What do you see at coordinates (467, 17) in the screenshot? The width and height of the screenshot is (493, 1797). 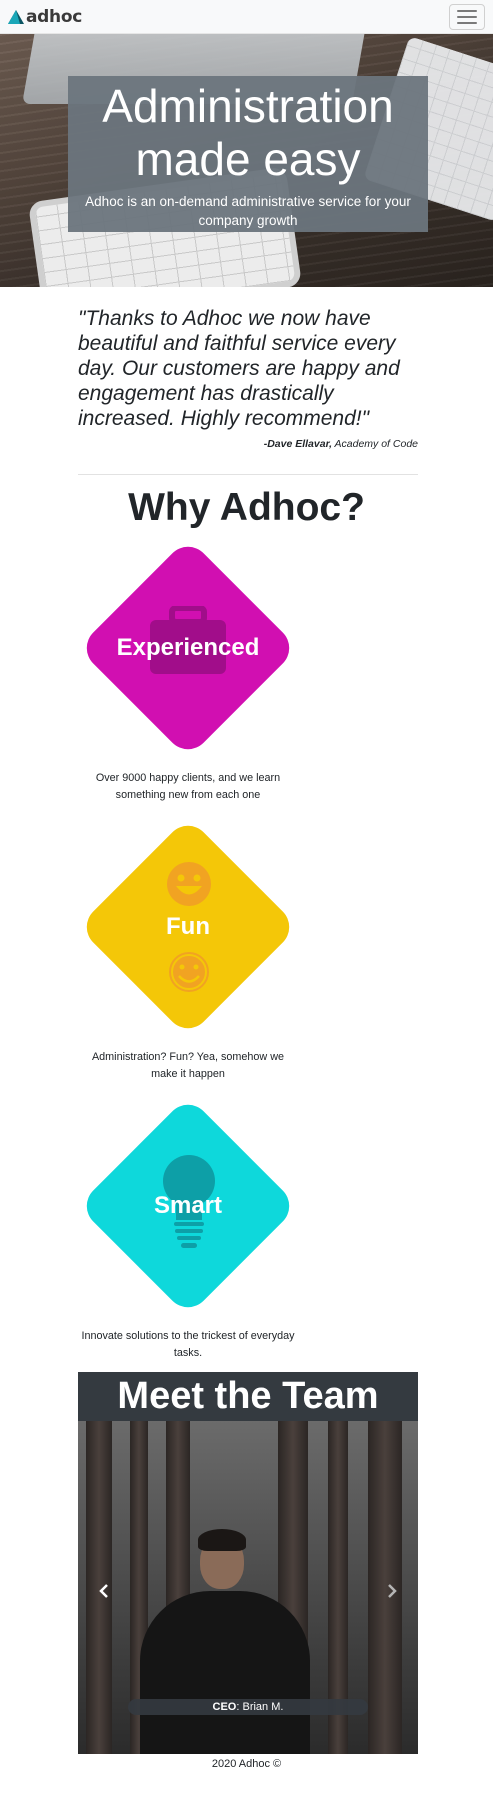 I see `navbar-toggle-button` at bounding box center [467, 17].